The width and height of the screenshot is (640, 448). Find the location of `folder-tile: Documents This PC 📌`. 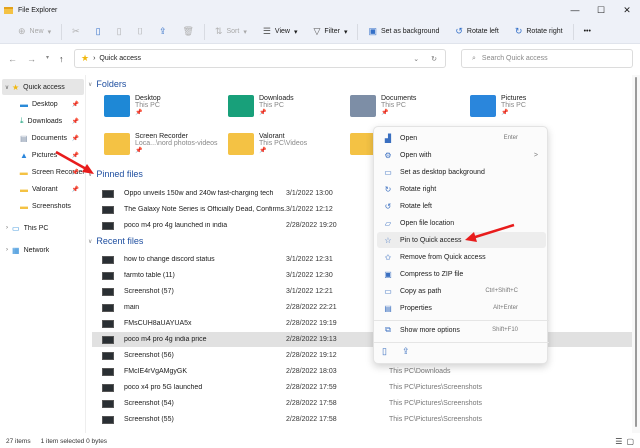

folder-tile: Documents This PC 📌 is located at coordinates (383, 106).